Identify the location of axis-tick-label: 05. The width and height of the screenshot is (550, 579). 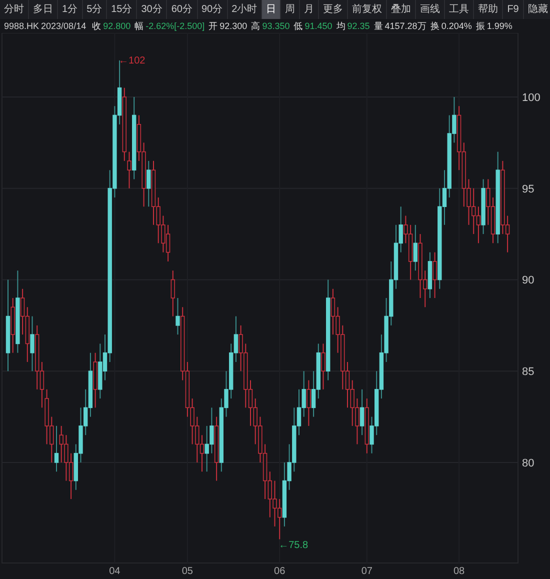
(187, 571).